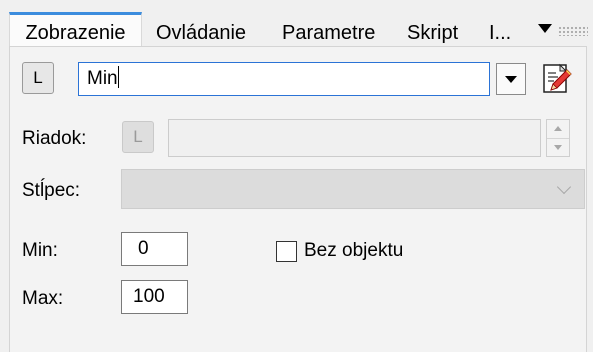 This screenshot has width=593, height=352. Describe the element at coordinates (75, 30) in the screenshot. I see `tab-zobrazenie: Zobrazenie` at that location.